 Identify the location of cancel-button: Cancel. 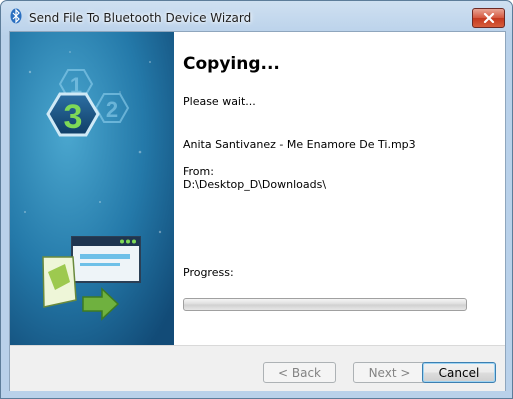
(459, 372).